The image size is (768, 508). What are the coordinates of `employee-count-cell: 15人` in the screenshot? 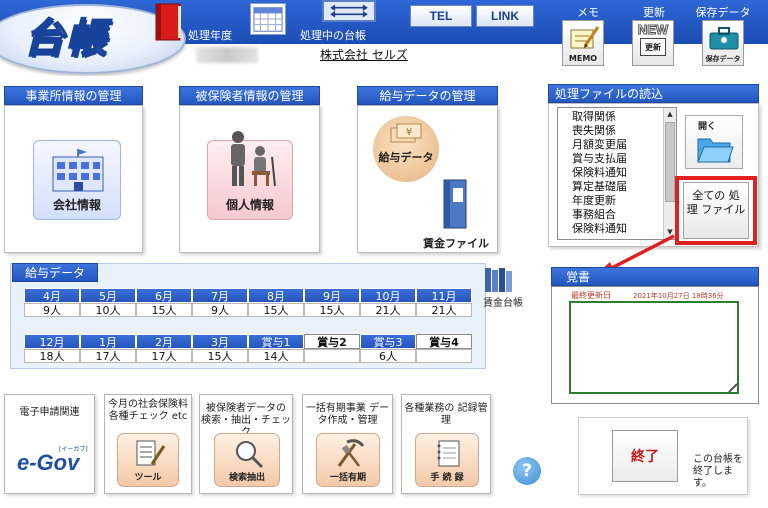 It's located at (220, 356).